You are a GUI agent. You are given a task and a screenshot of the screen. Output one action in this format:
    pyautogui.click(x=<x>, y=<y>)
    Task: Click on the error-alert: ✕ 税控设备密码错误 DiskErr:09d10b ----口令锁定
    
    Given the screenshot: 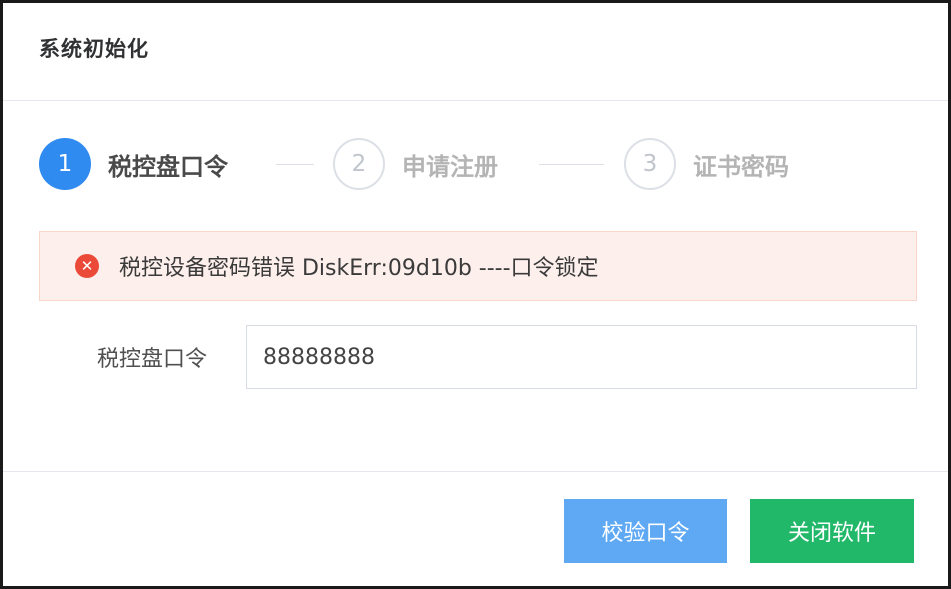 What is the action you would take?
    pyautogui.click(x=478, y=266)
    